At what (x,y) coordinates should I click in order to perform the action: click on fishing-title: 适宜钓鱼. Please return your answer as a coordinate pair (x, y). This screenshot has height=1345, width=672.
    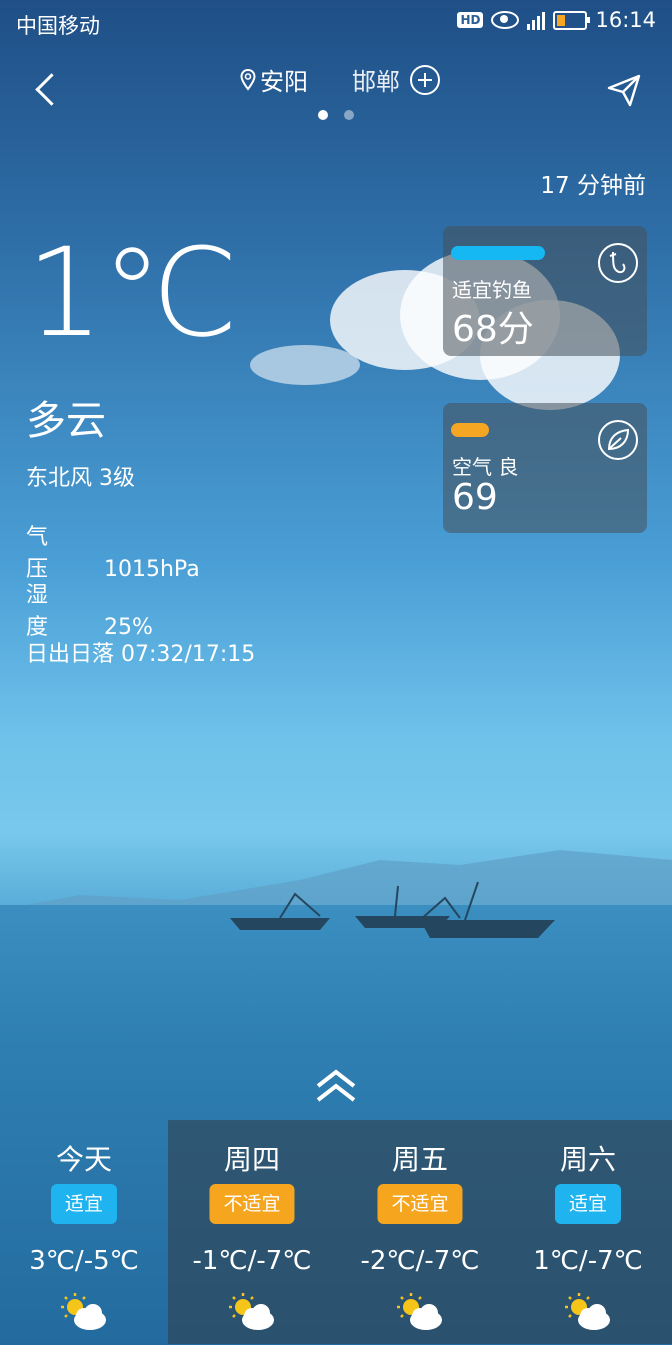
    Looking at the image, I should click on (492, 290).